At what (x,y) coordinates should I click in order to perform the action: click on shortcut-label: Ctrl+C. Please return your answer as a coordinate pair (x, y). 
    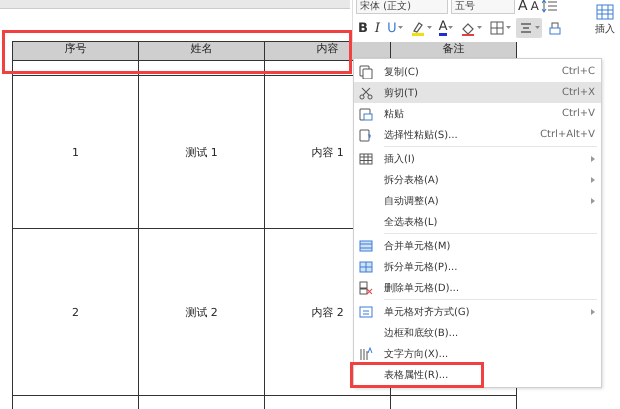
    Looking at the image, I should click on (578, 71).